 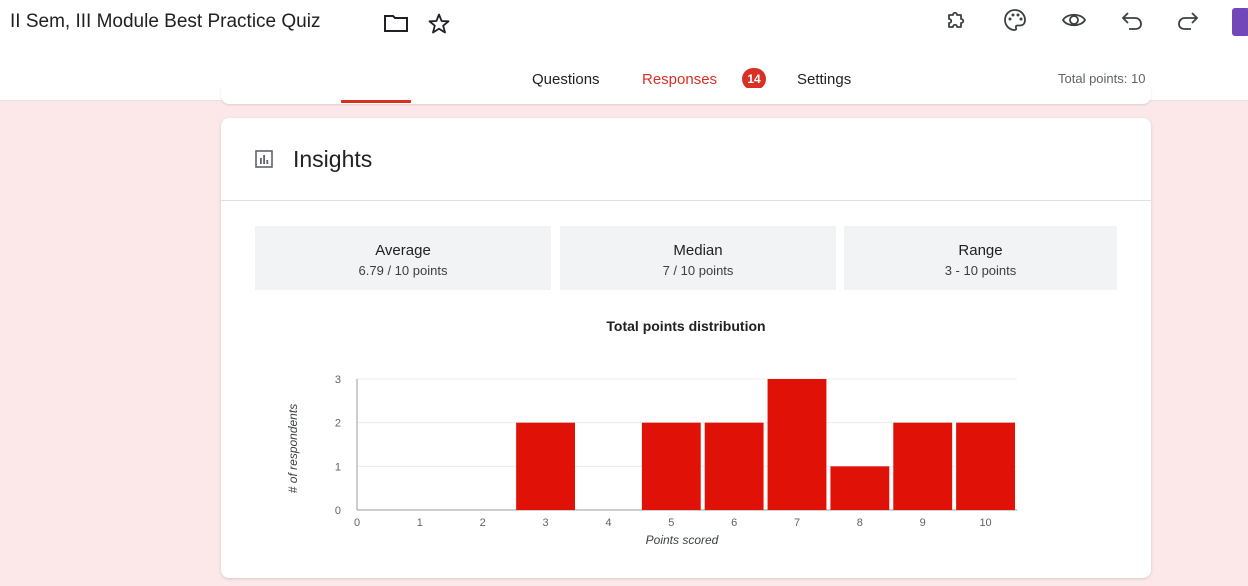 I want to click on folder-icon, so click(x=396, y=23).